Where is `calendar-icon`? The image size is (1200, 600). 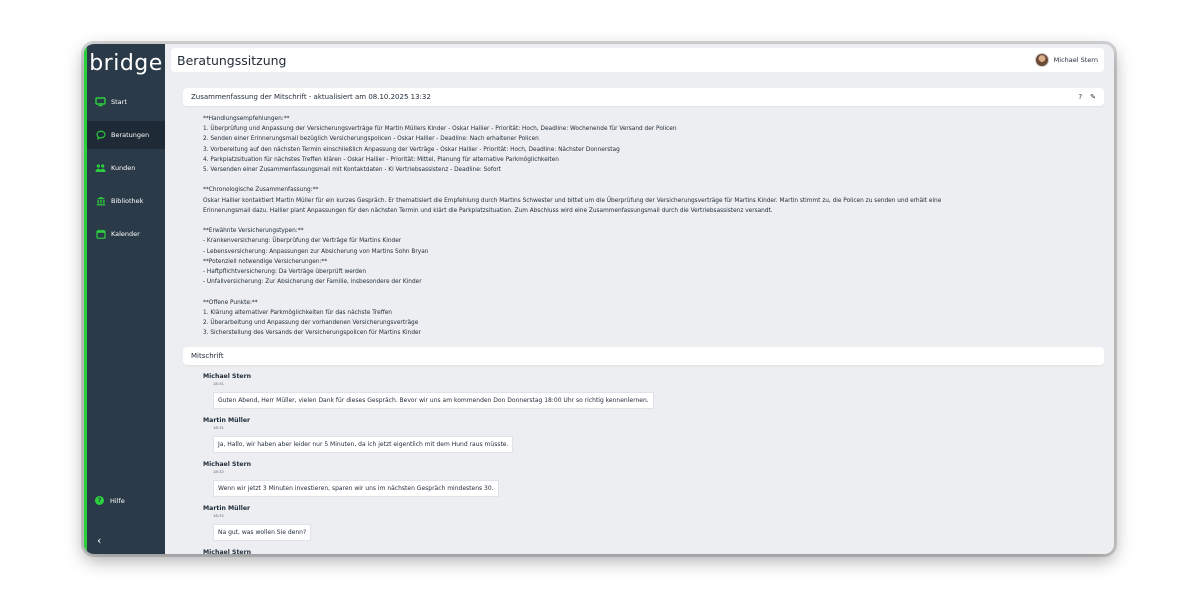
calendar-icon is located at coordinates (100, 234).